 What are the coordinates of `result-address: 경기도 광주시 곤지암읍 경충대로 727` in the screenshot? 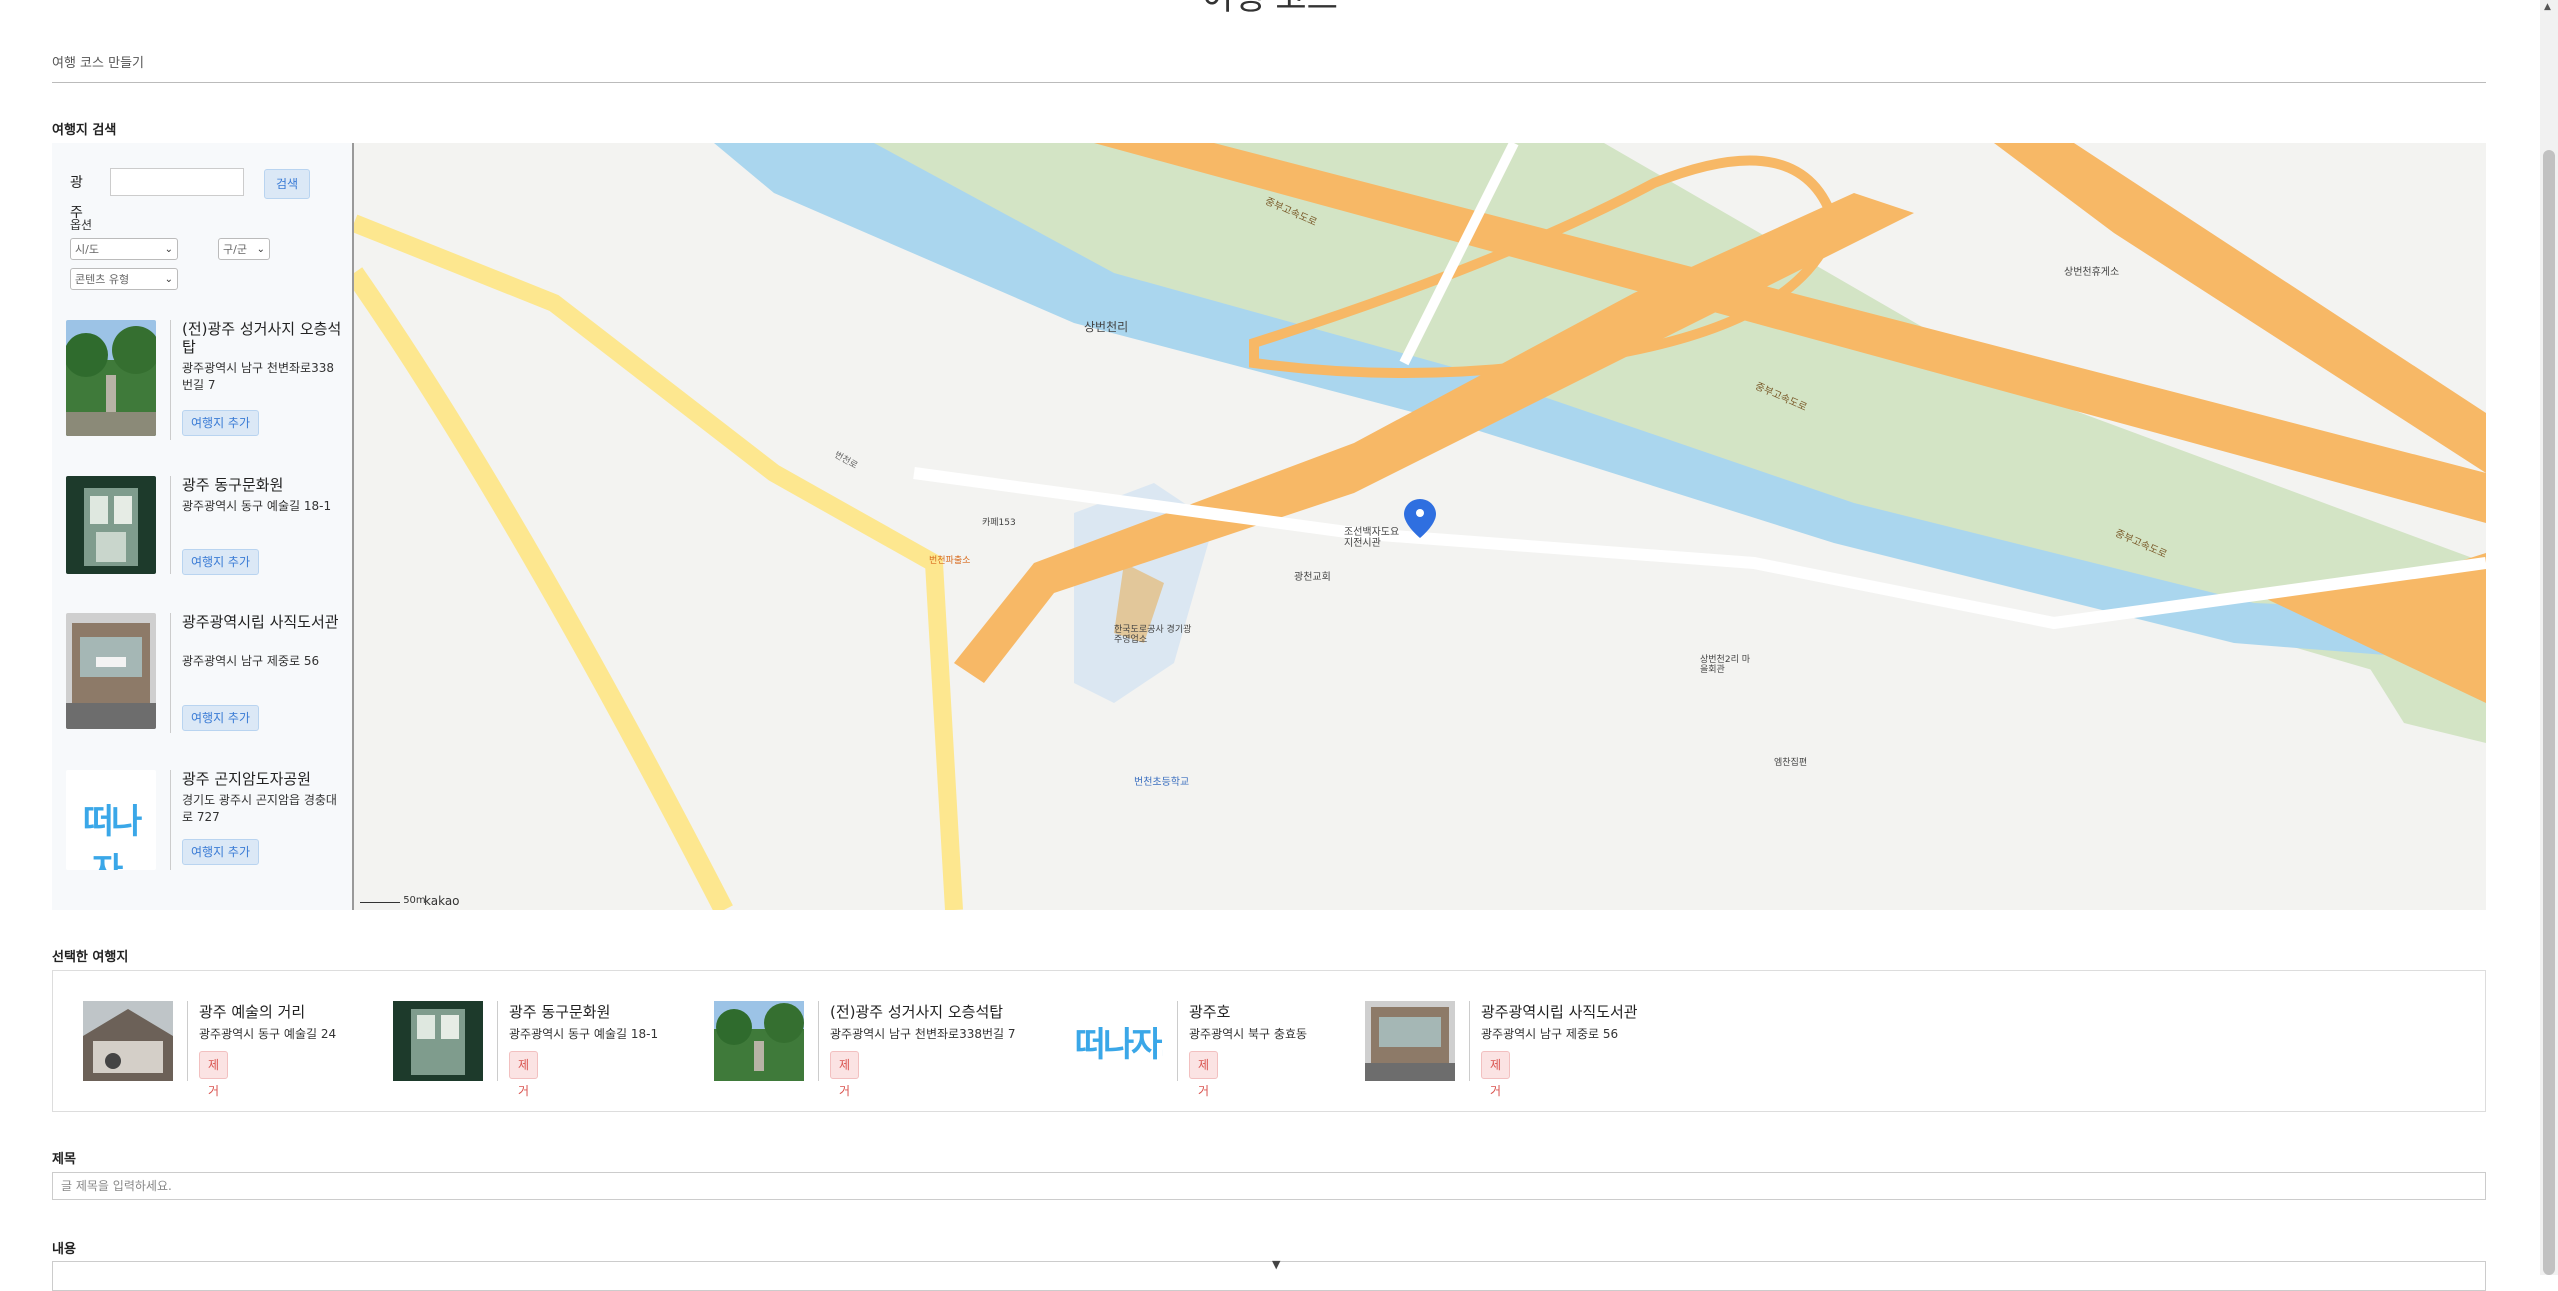 It's located at (259, 808).